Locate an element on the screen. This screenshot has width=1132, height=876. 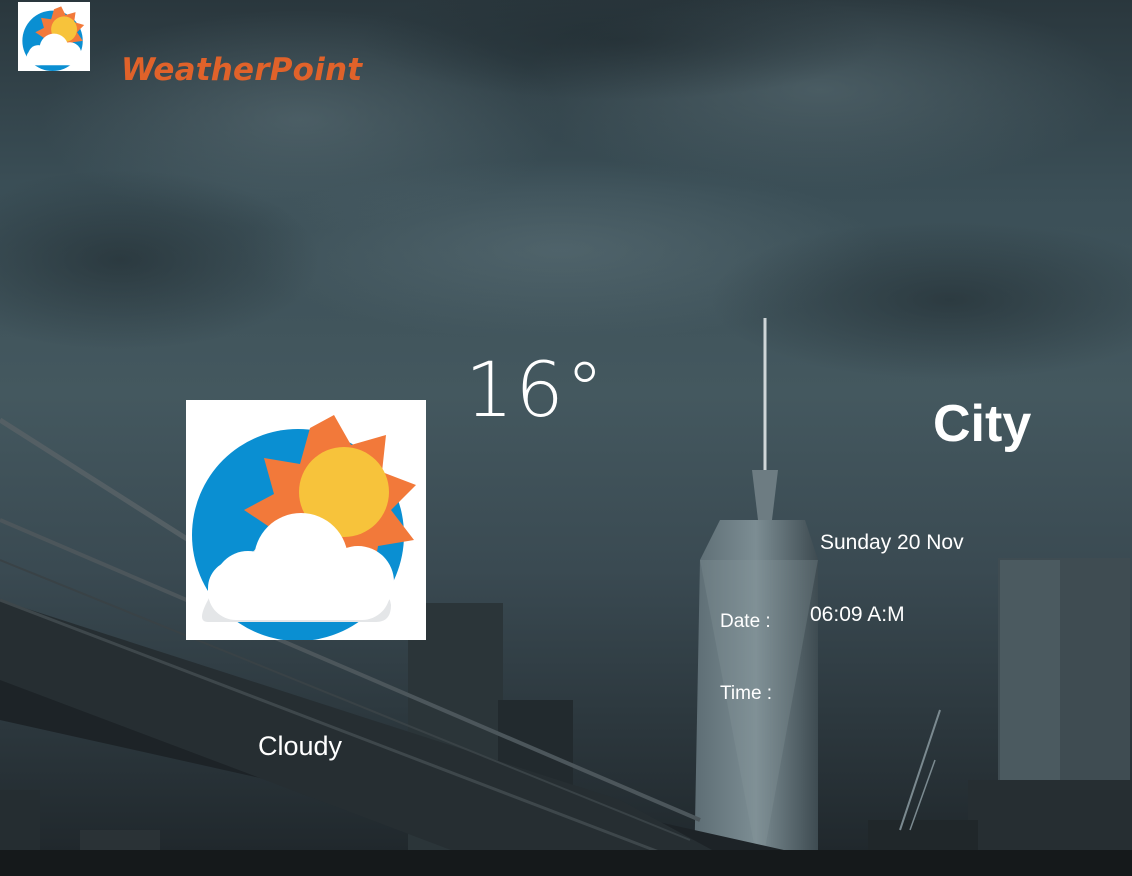
time-label: Time : is located at coordinates (746, 693).